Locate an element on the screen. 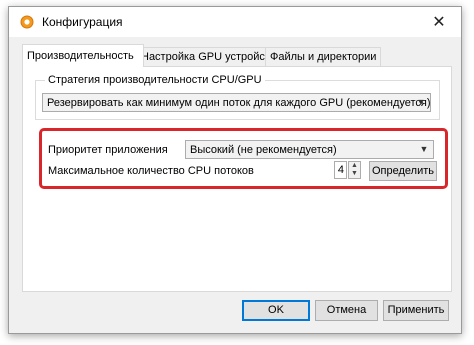  apply-button: Применить is located at coordinates (416, 310).